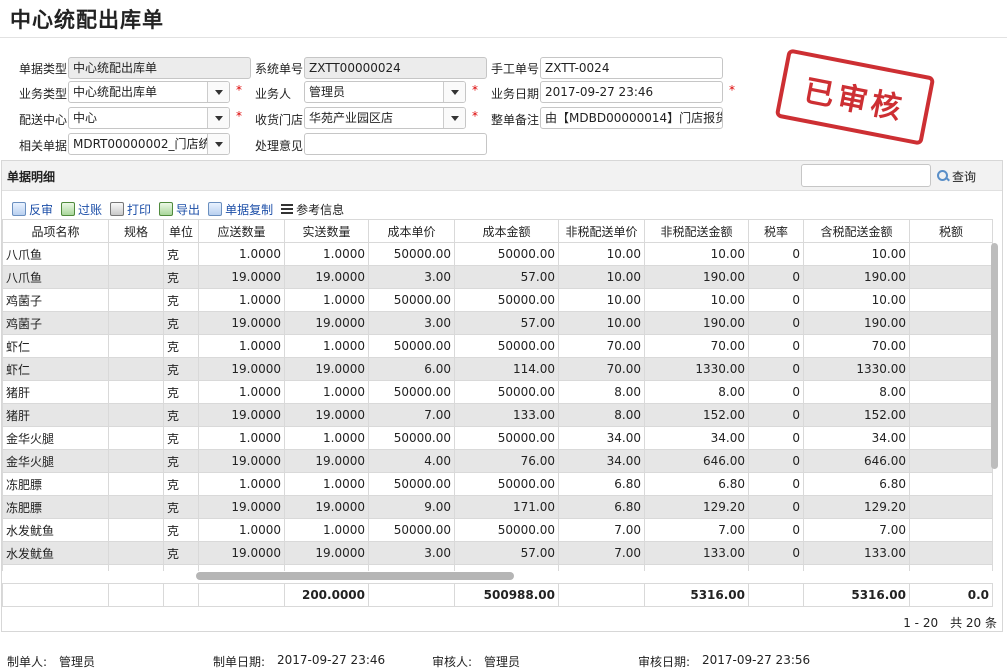 The image size is (1007, 670). Describe the element at coordinates (950, 623) in the screenshot. I see `pager-info: 1 - 20 共 20 条` at that location.